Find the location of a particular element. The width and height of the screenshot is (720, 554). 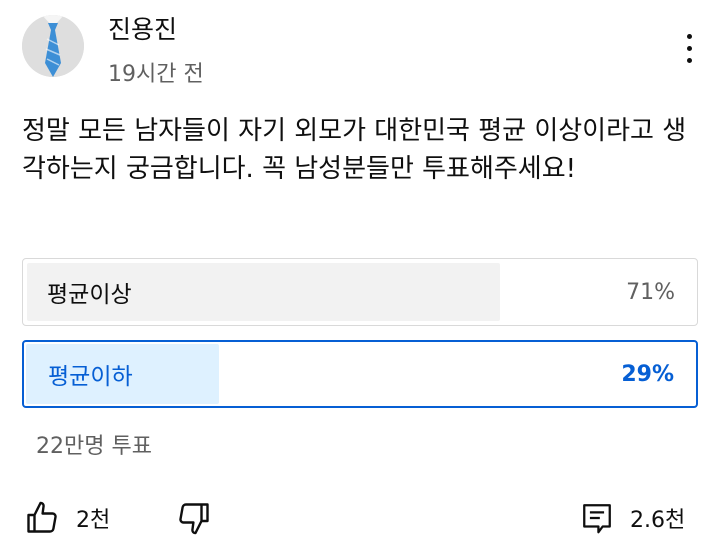

vote-count: 22만명 투표 is located at coordinates (94, 446).